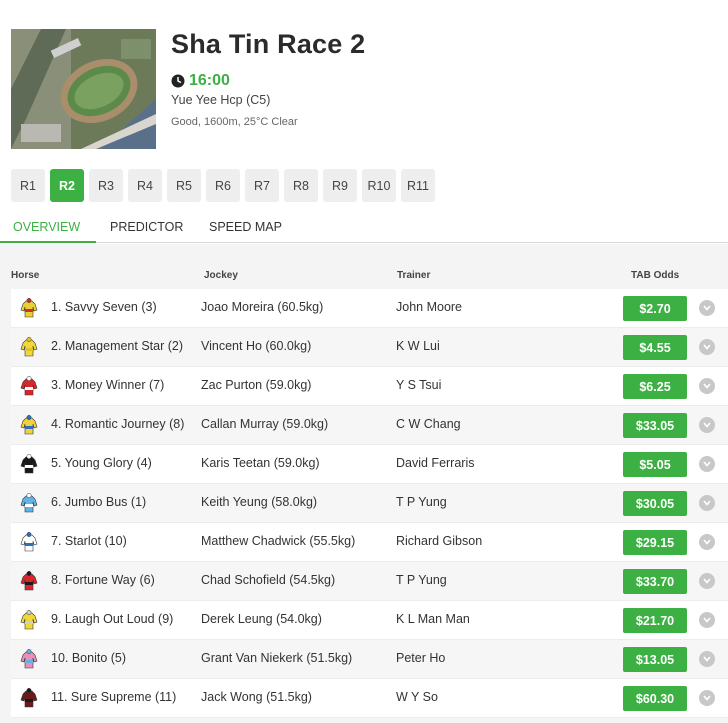  Describe the element at coordinates (421, 658) in the screenshot. I see `trainer-name: Peter Ho` at that location.